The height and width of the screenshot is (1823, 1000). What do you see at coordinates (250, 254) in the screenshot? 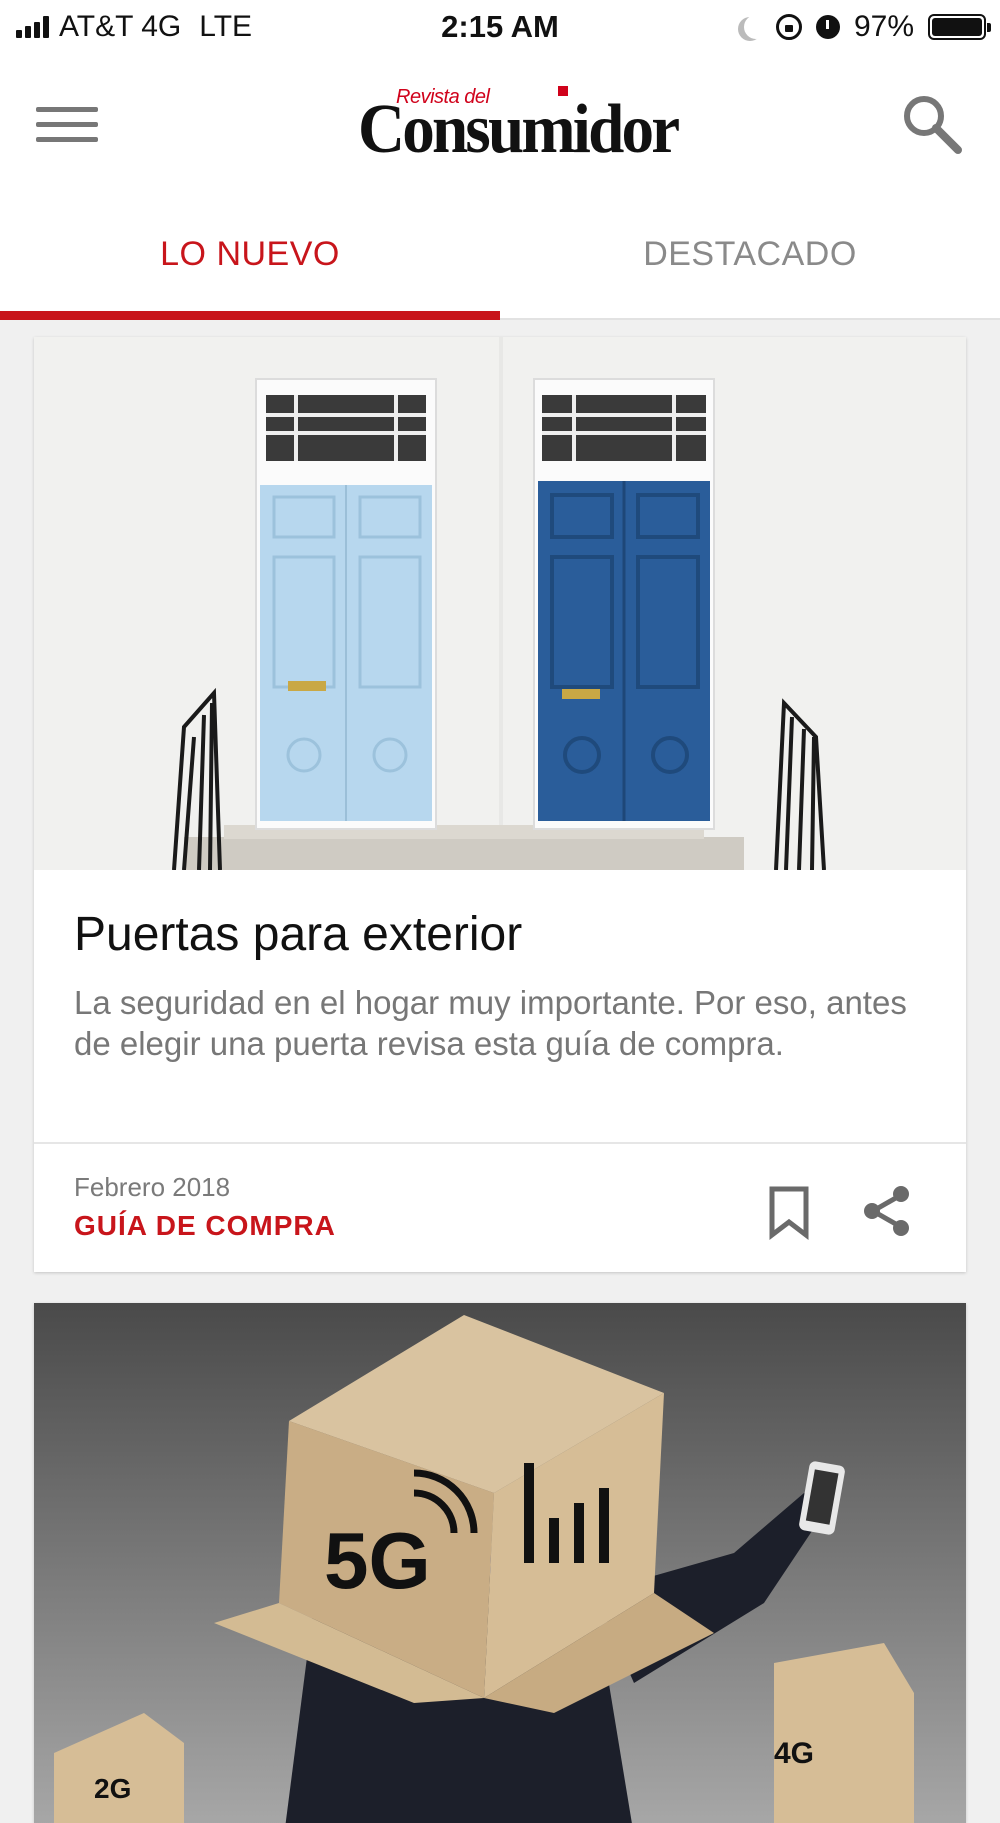
I see `tab-lo-nuevo: LO NUEVO` at bounding box center [250, 254].